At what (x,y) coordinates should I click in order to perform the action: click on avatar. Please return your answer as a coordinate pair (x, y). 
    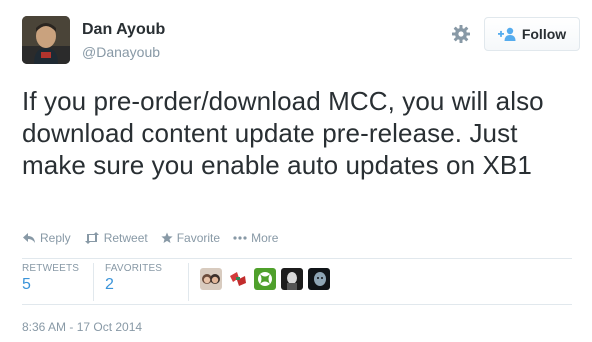
    Looking at the image, I should click on (46, 40).